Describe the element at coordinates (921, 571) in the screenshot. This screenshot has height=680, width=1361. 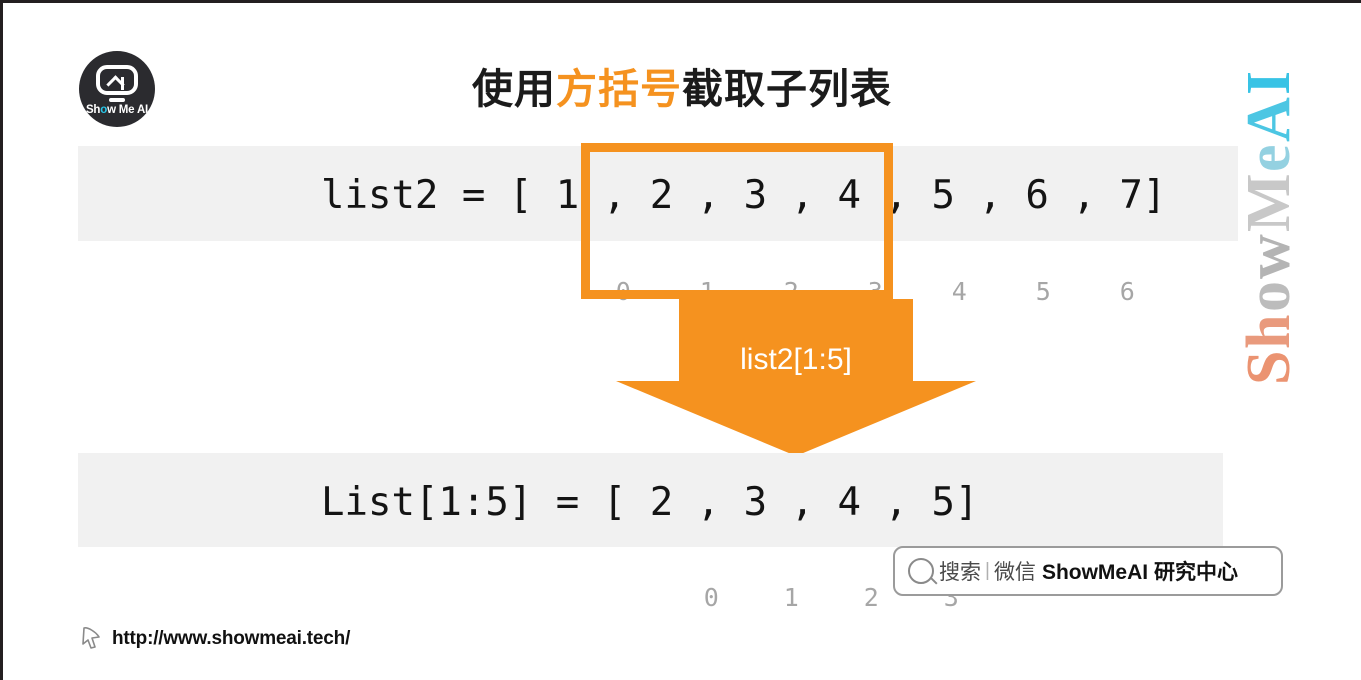
I see `search-icon` at that location.